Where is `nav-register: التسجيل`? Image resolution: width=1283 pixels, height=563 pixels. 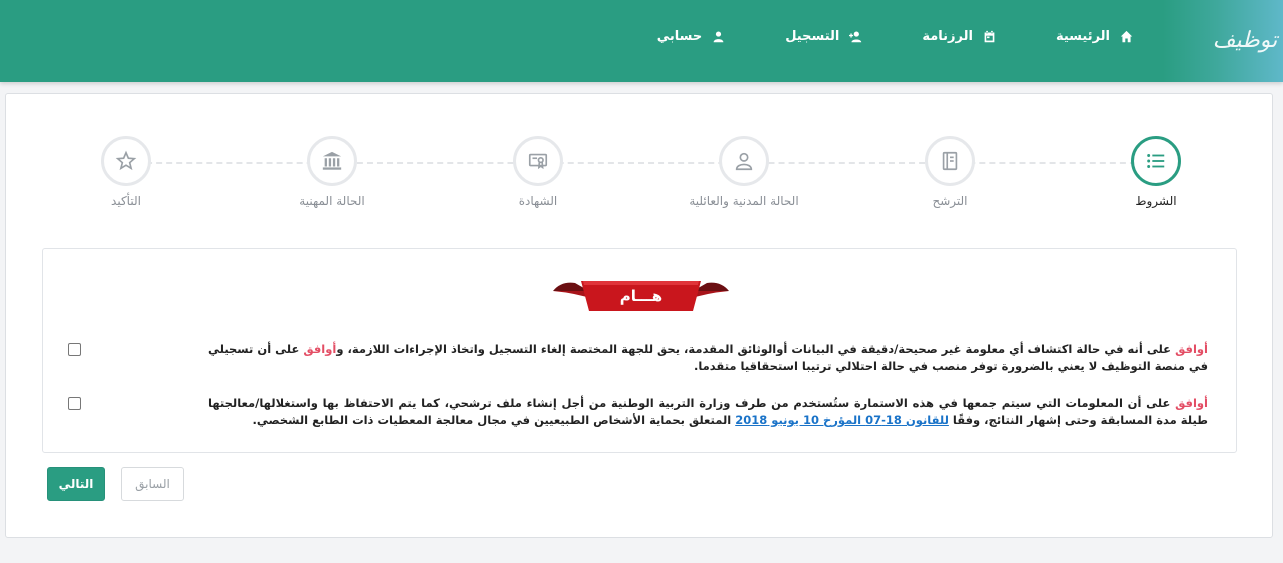 nav-register: التسجيل is located at coordinates (823, 36).